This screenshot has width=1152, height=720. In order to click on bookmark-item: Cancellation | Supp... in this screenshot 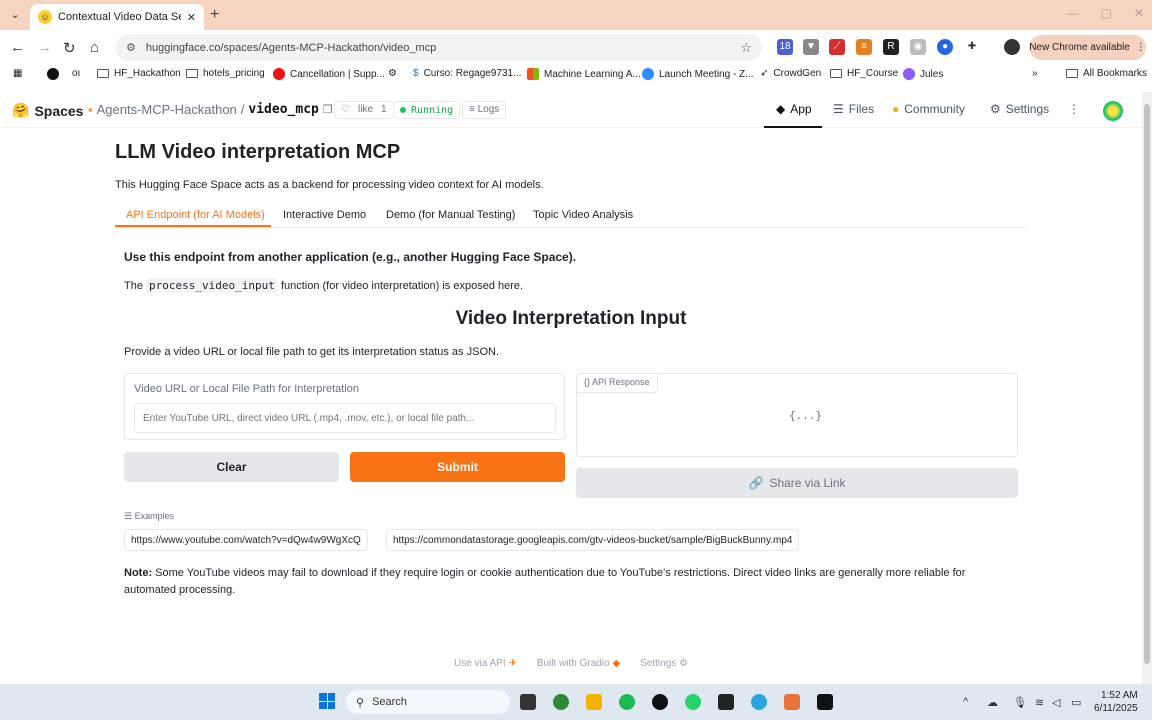, I will do `click(329, 74)`.